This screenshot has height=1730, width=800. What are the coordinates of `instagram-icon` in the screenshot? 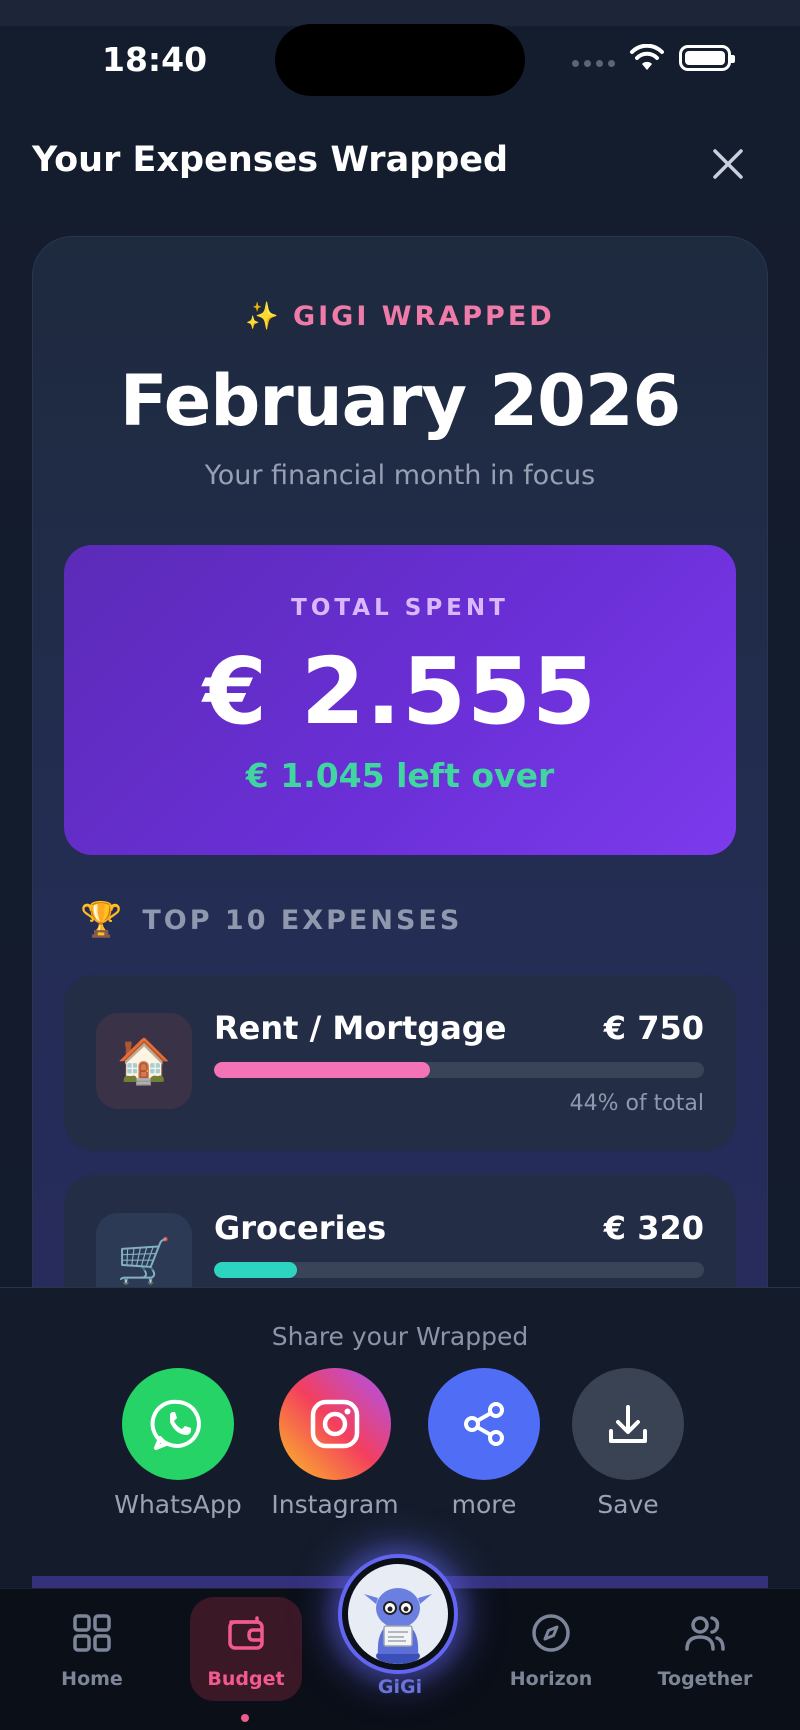 It's located at (335, 1424).